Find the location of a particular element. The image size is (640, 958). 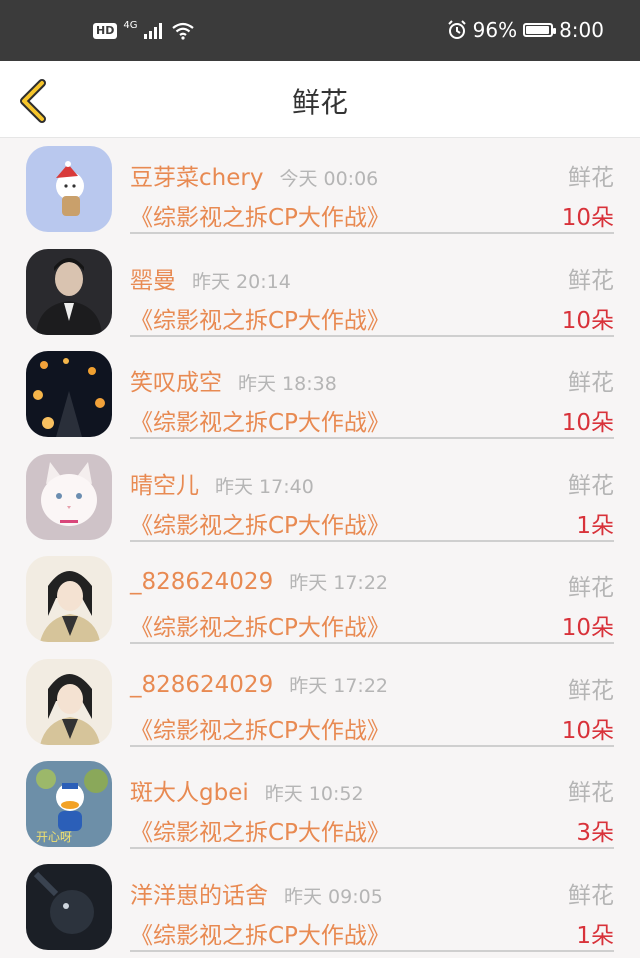

item-content: 晴空儿昨天 17:40 鲜花《综影视之拆CP大作战》 1朵 is located at coordinates (372, 494).